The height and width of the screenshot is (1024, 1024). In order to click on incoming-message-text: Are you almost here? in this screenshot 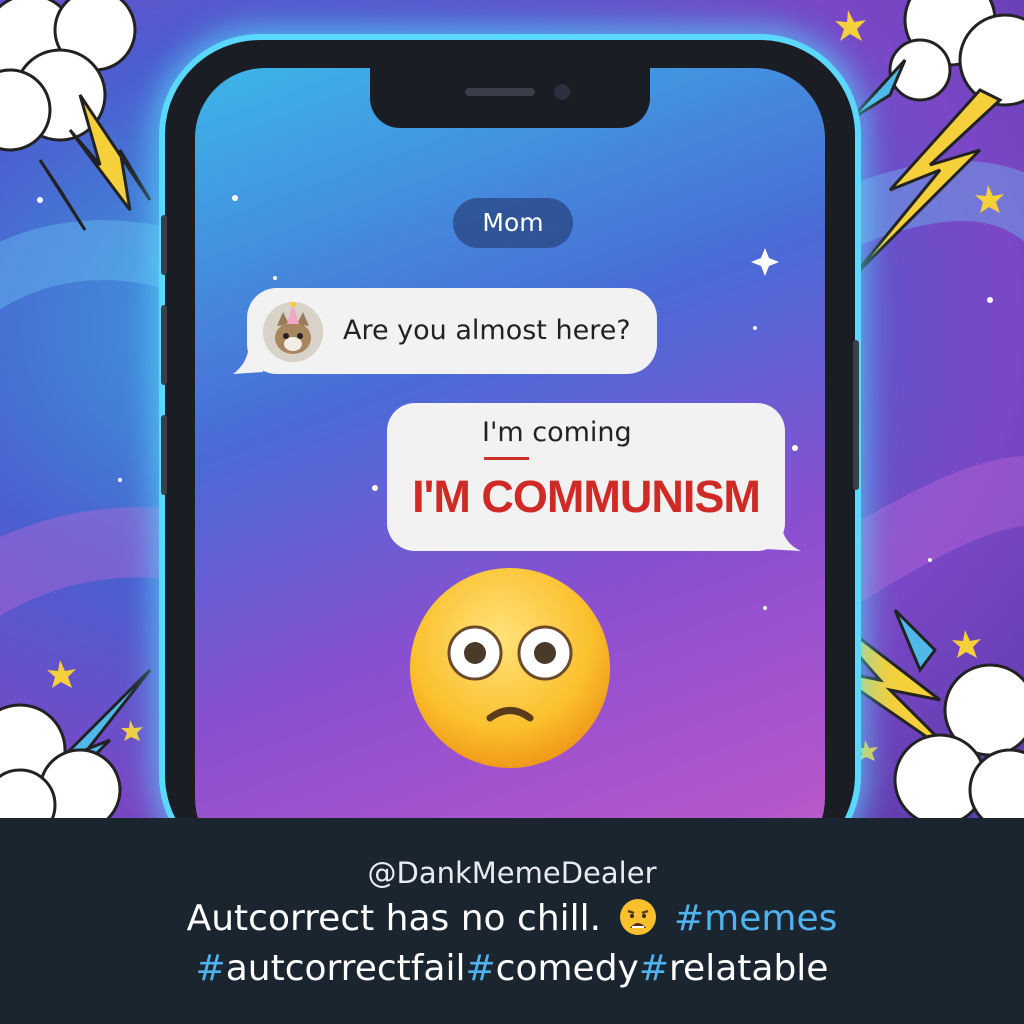, I will do `click(487, 330)`.